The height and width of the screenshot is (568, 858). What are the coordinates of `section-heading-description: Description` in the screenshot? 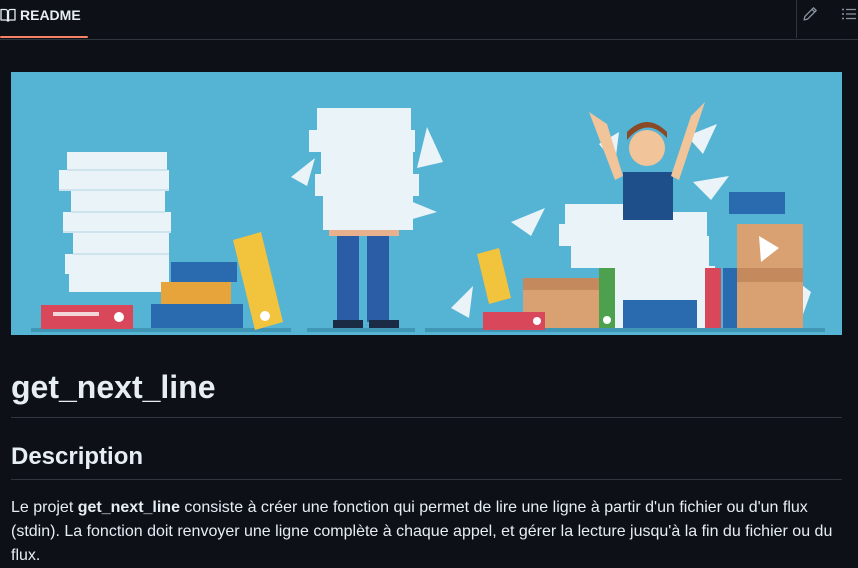 It's located at (77, 456).